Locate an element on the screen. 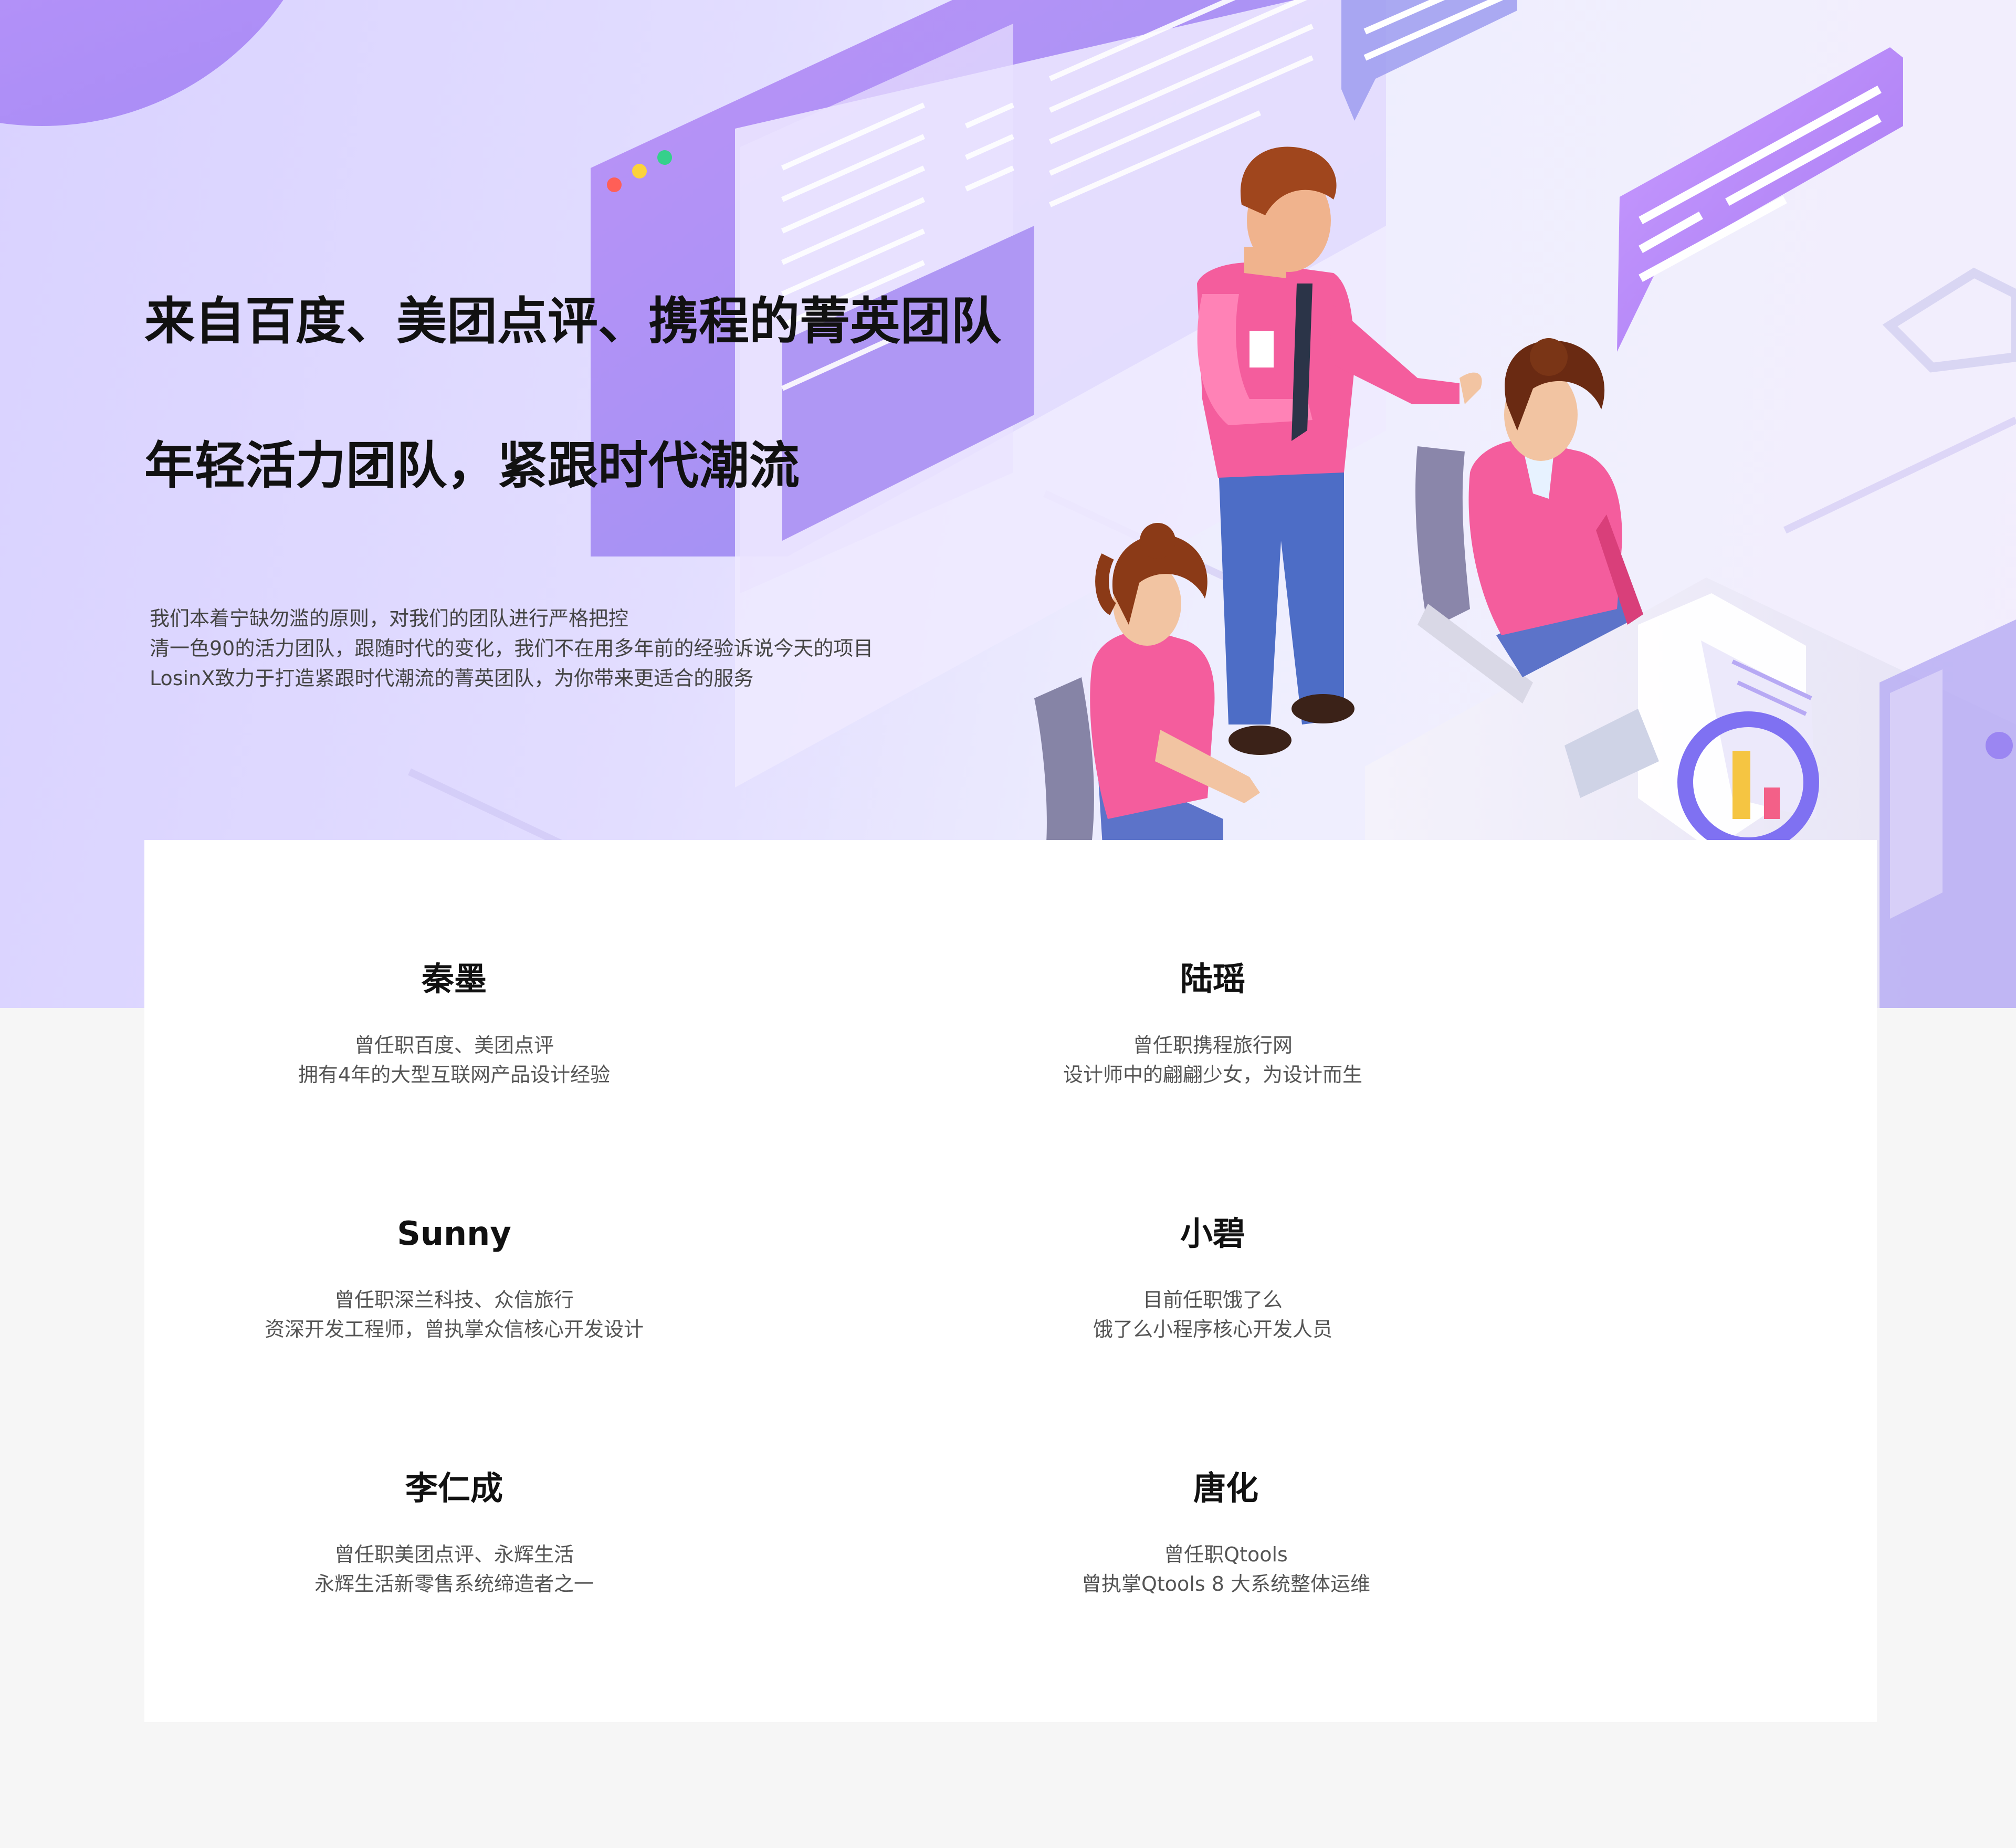  hero-description-line: 我们本着宁缺勿滥的原则，对我们的团队进行严格把控 is located at coordinates (389, 618).